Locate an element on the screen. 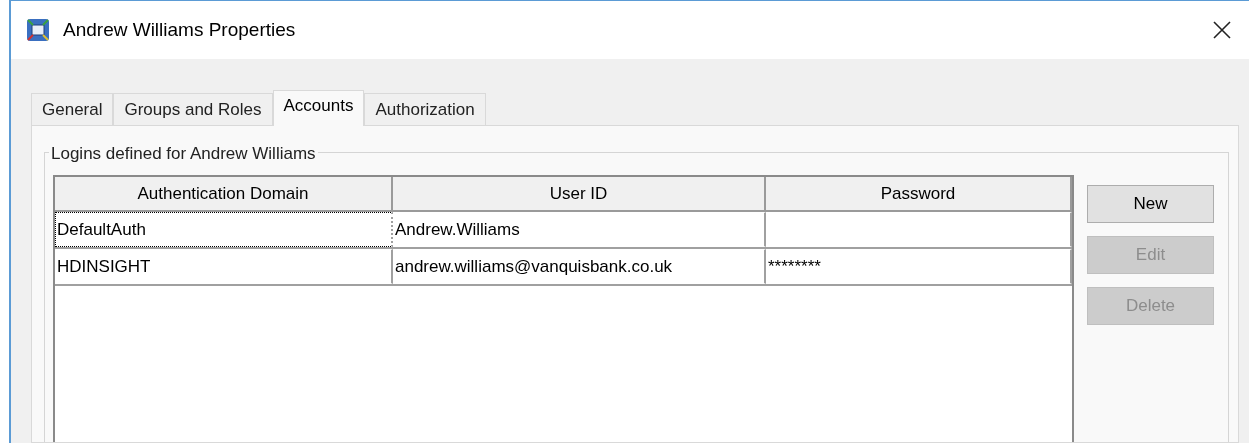  table-cell: HDINSIGHT is located at coordinates (224, 266).